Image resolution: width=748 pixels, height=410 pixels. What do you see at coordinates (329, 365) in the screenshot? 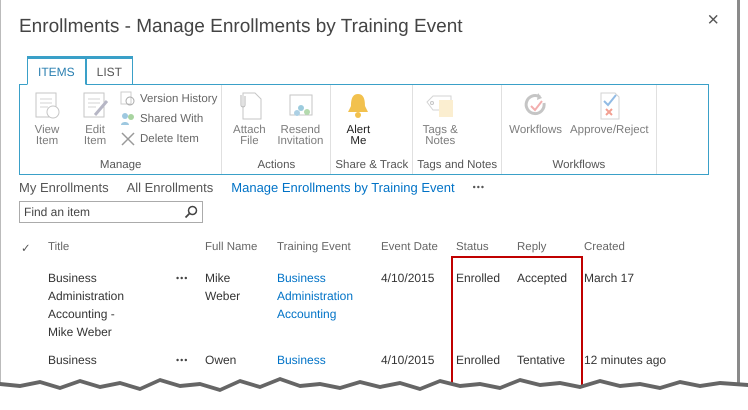
I see `event-link: Business` at bounding box center [329, 365].